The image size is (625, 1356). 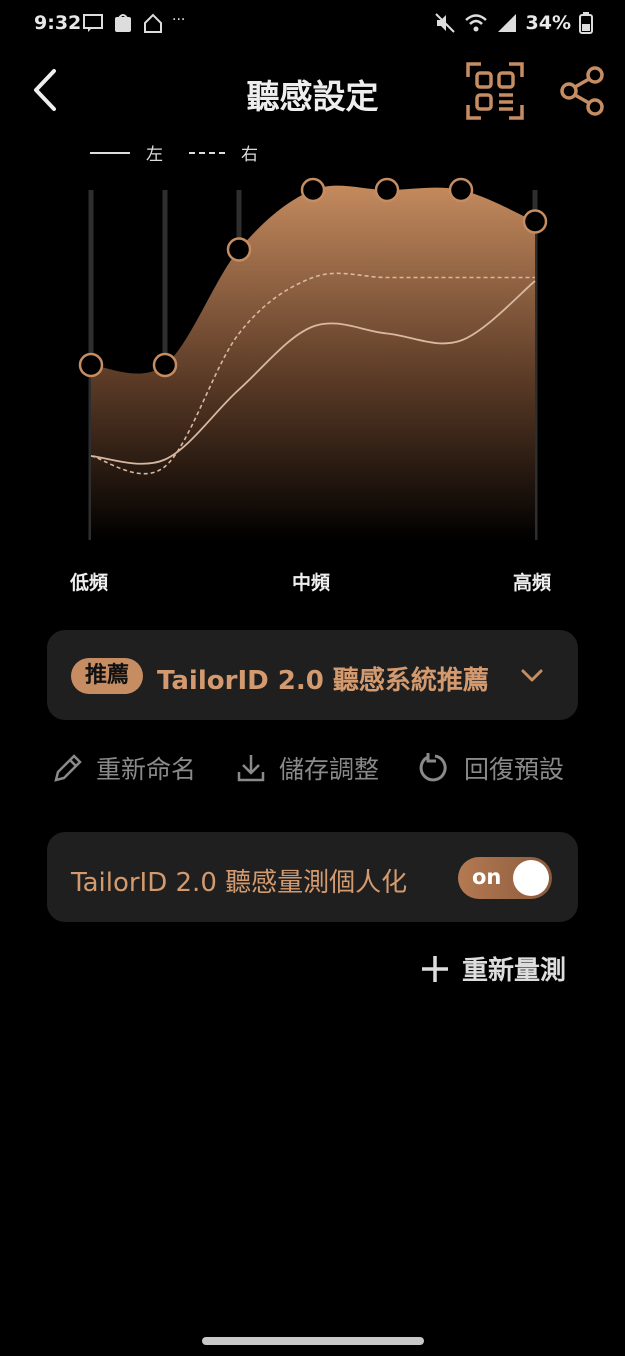 I want to click on save-adjustment-button: 儲存調整, so click(x=307, y=768).